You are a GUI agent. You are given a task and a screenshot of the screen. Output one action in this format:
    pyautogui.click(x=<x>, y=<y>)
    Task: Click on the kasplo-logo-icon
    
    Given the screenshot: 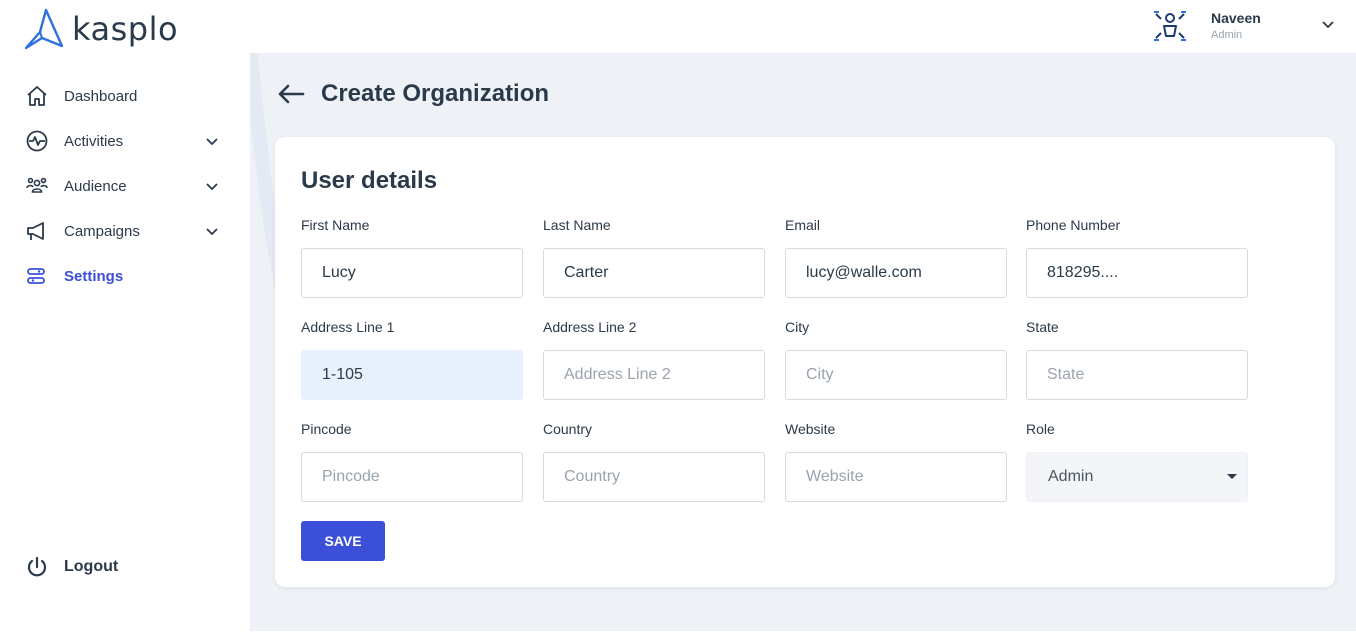 What is the action you would take?
    pyautogui.click(x=44, y=29)
    